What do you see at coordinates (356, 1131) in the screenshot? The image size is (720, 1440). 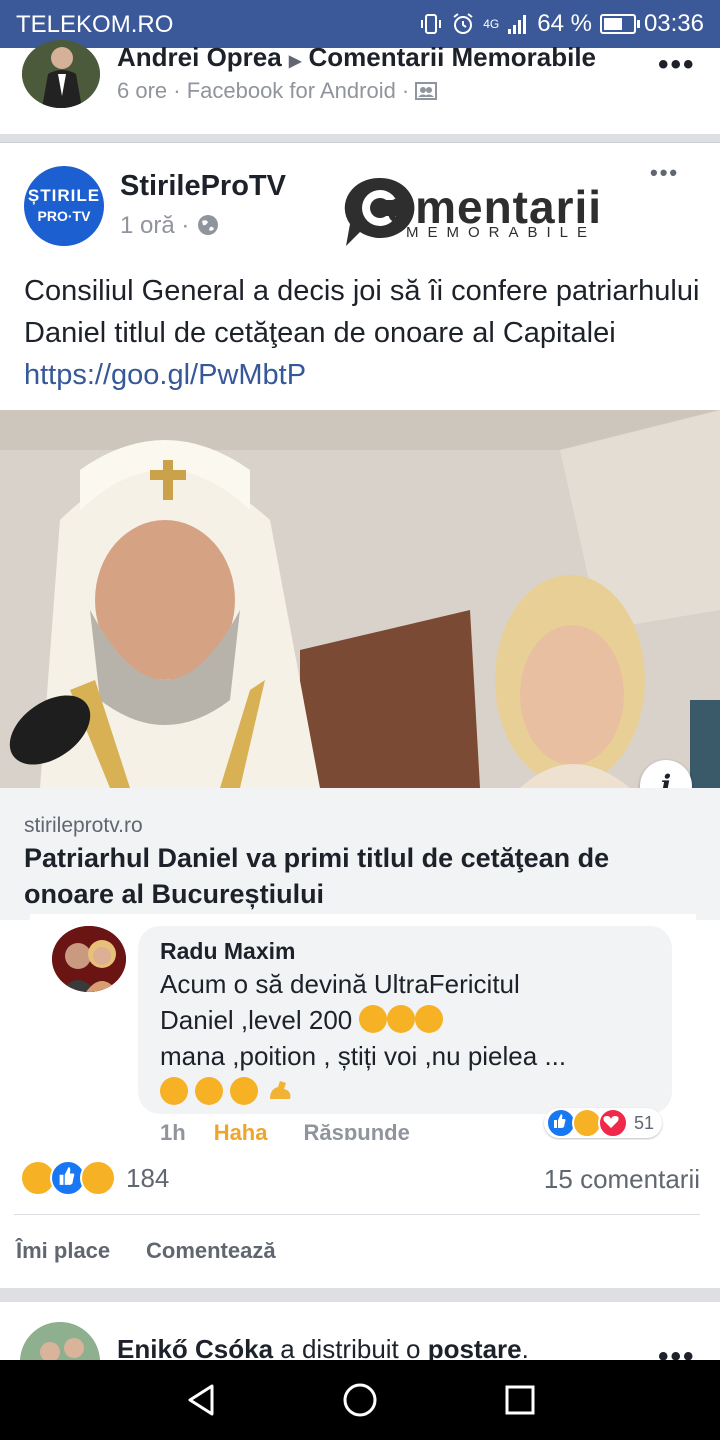 I see `reply-button: Răspunde` at bounding box center [356, 1131].